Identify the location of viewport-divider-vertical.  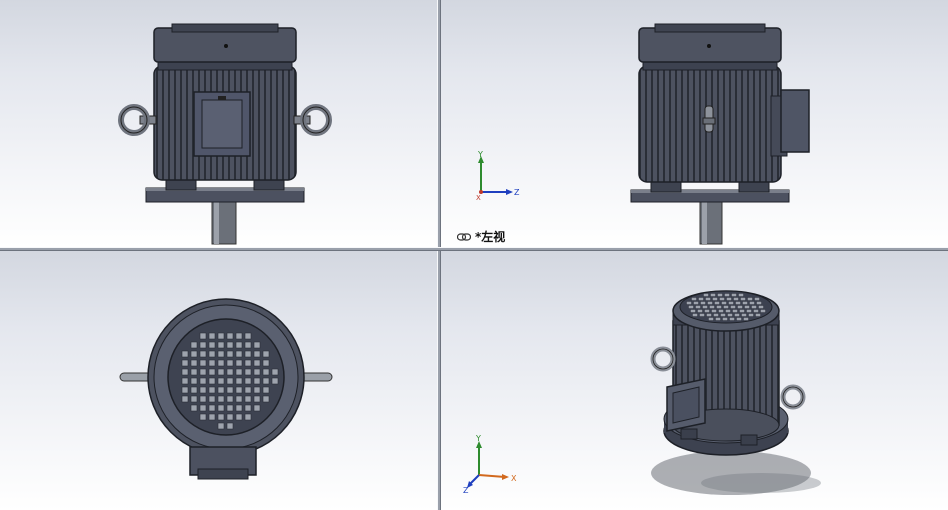
(439, 255).